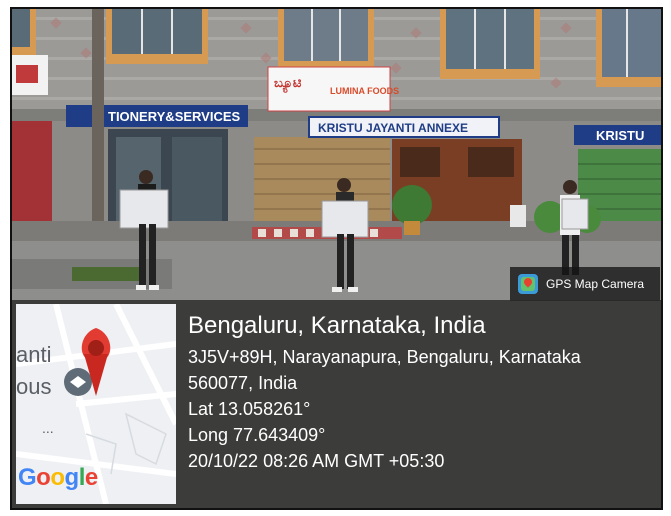 This screenshot has height=516, width=671. What do you see at coordinates (34, 354) in the screenshot?
I see `map-label-top: anti` at bounding box center [34, 354].